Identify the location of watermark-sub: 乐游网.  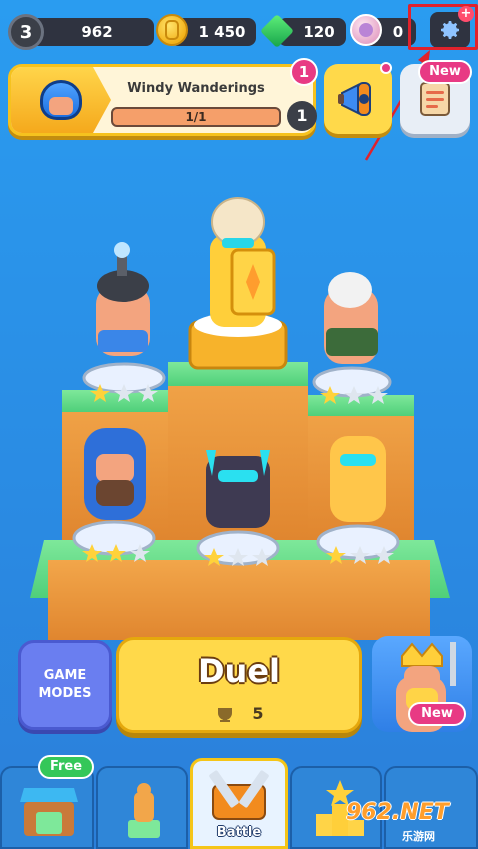
(418, 836).